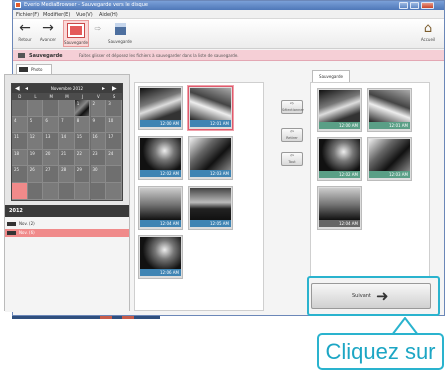 Image resolution: width=445 pixels, height=376 pixels. What do you see at coordinates (228, 14) in the screenshot?
I see `menu-bar: Fichier(F) Modifier(E) Vue(V) Aide(H)` at bounding box center [228, 14].